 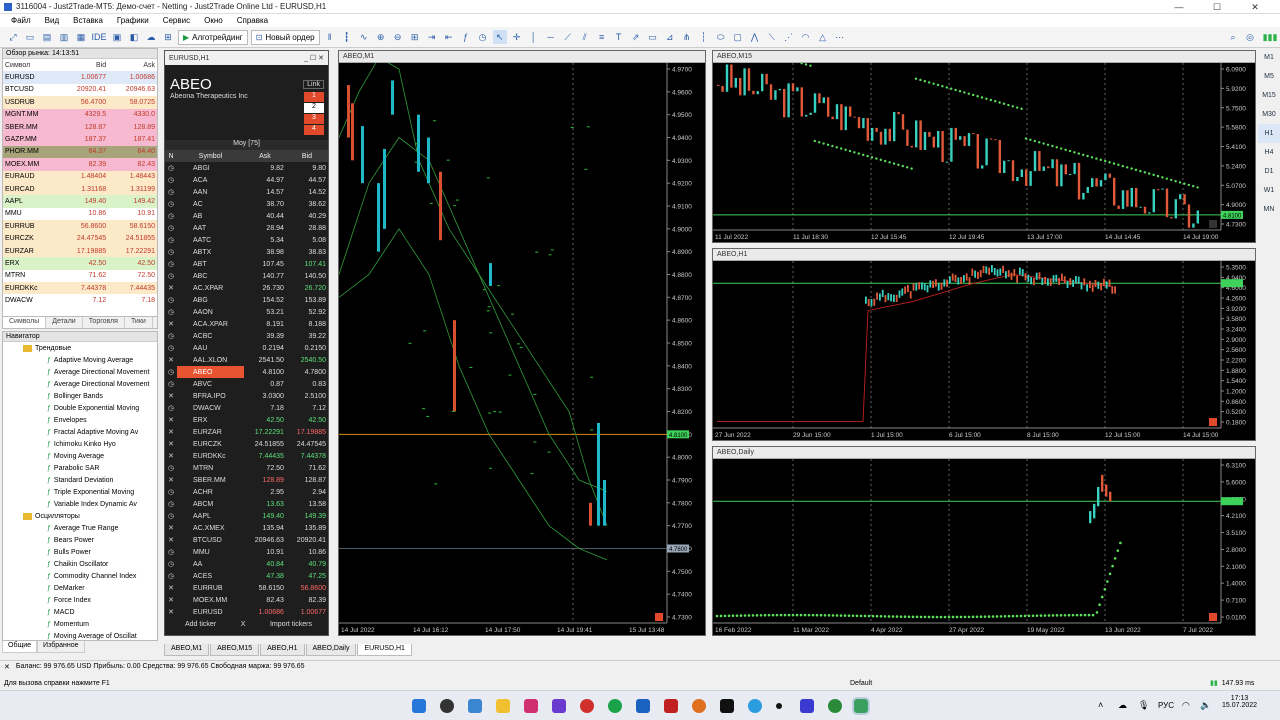 What do you see at coordinates (483, 37) in the screenshot?
I see `period-icon: ◷` at bounding box center [483, 37].